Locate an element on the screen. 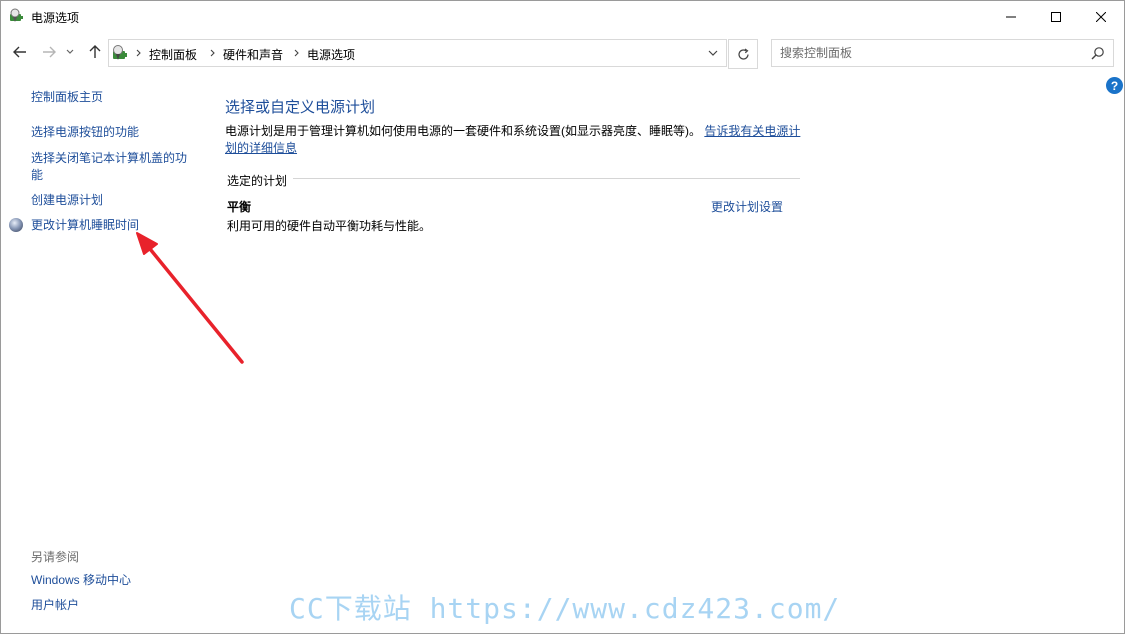  sidebar-item-lid-close-line1: 选择关闭笔记本计算机盖的功 is located at coordinates (109, 158).